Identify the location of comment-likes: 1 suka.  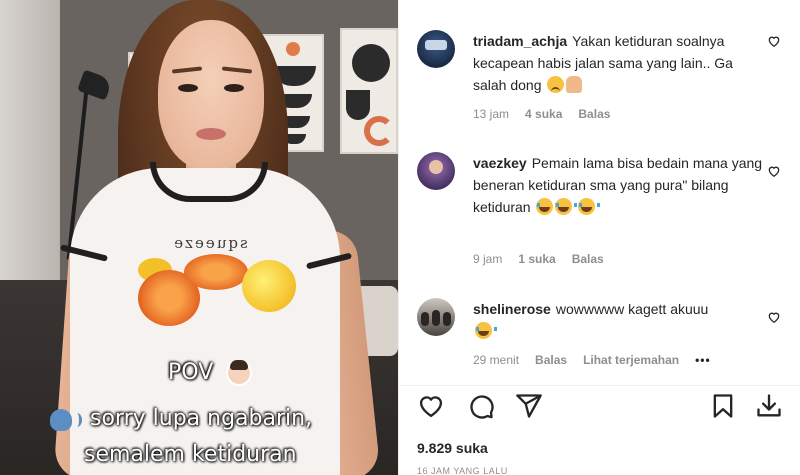
(536, 259).